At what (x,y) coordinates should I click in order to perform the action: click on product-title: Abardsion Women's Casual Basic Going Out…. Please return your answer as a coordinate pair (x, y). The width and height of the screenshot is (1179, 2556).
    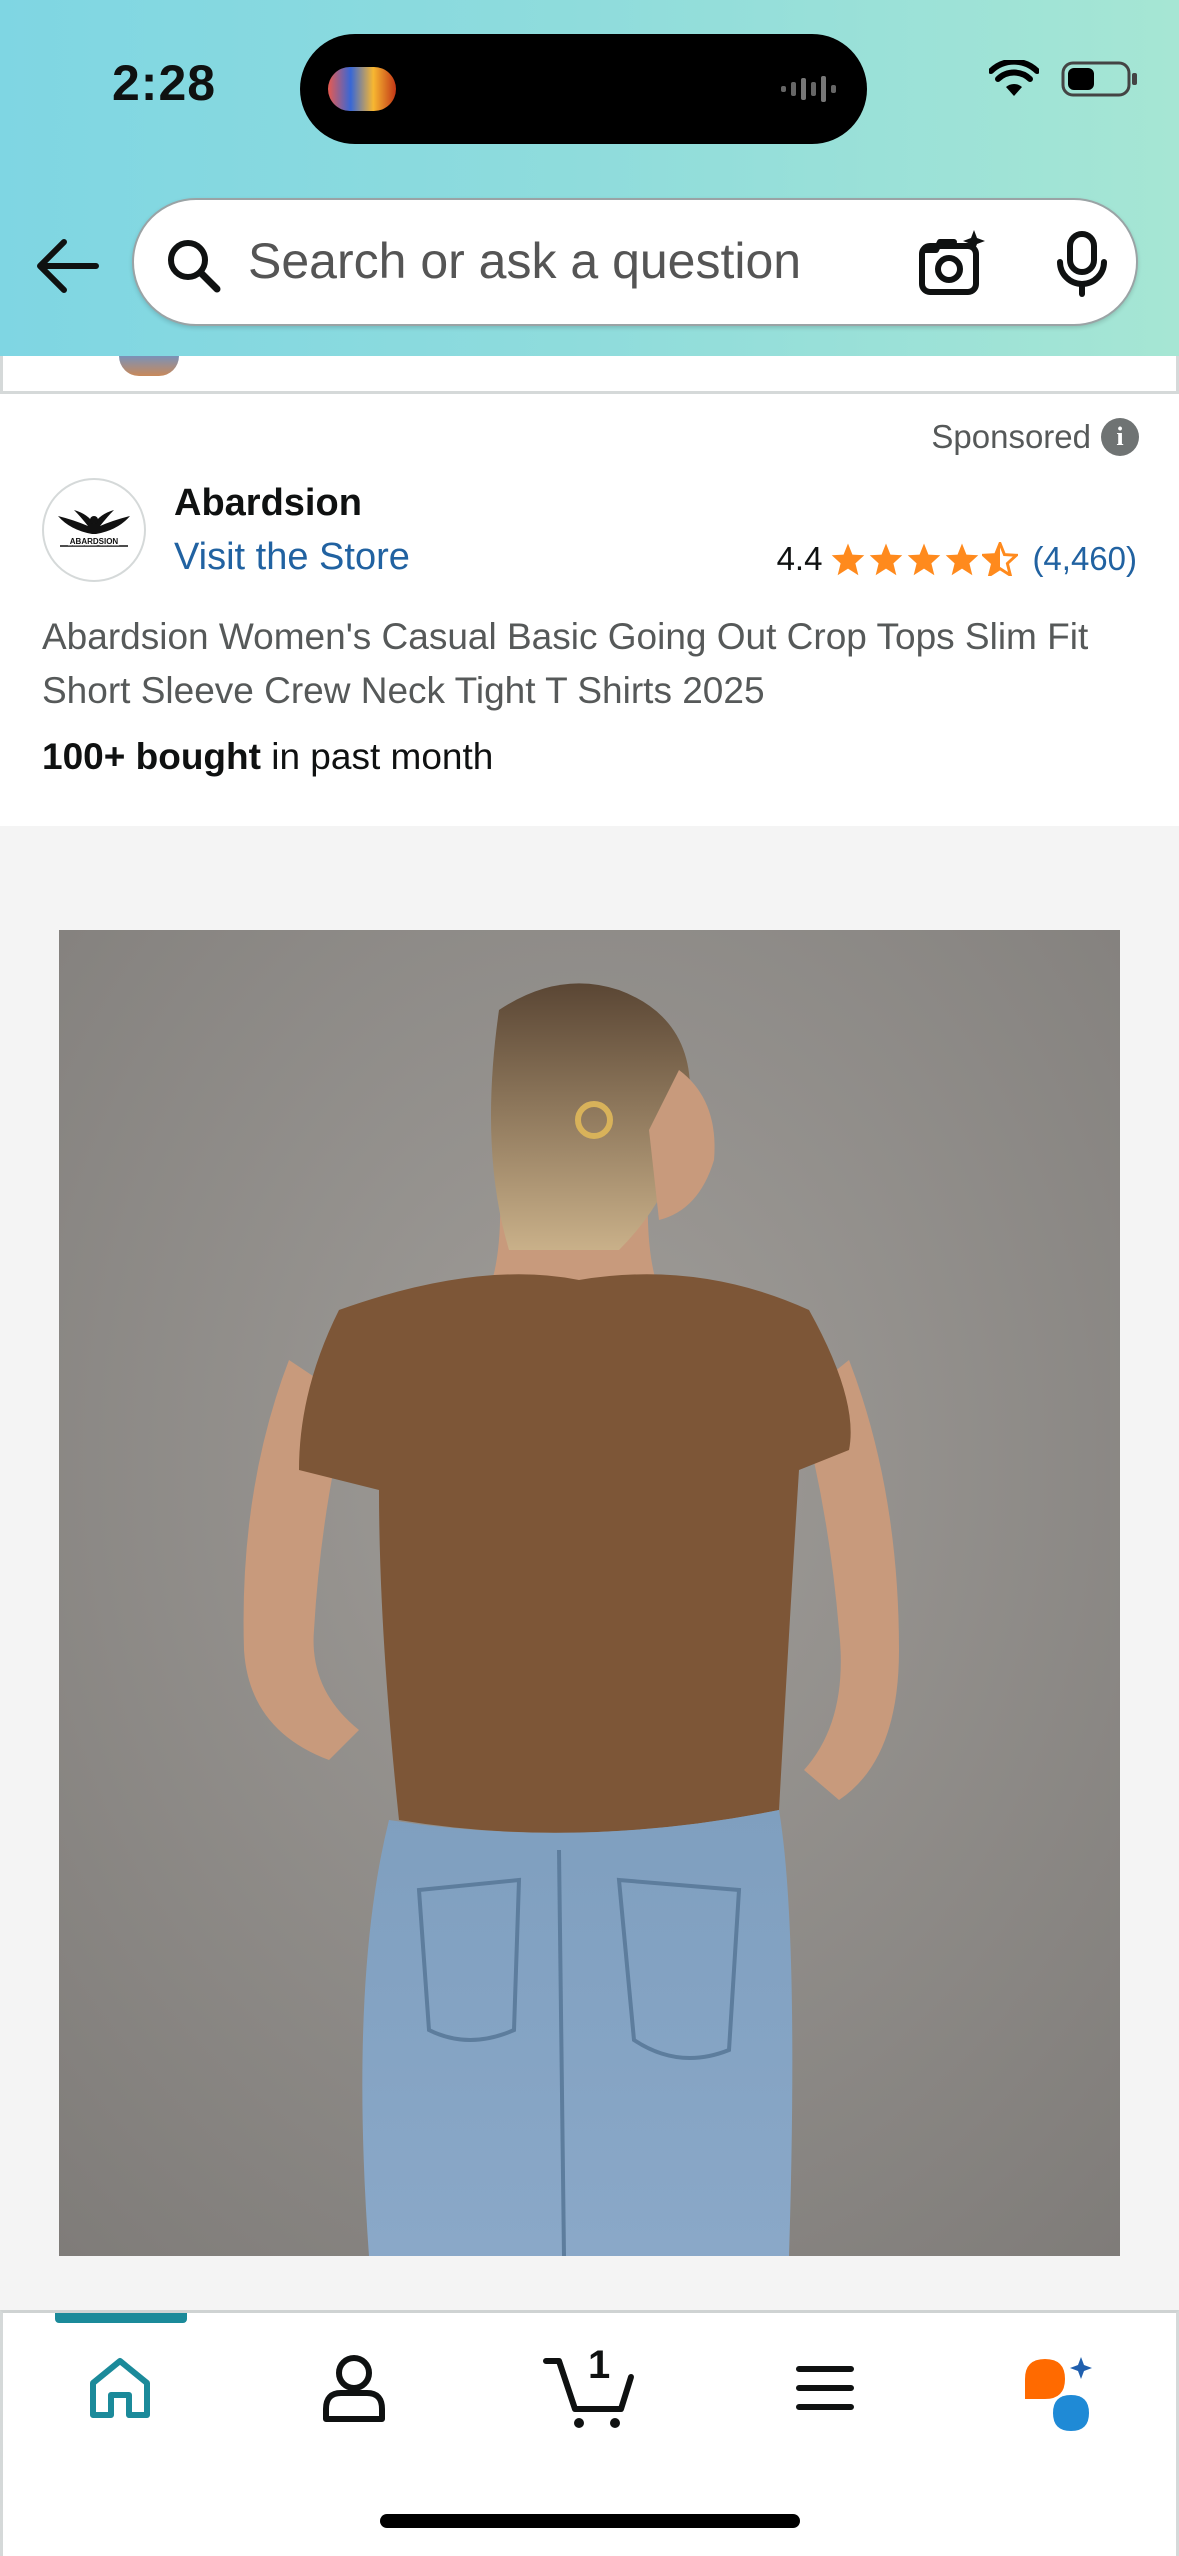
    Looking at the image, I should click on (592, 664).